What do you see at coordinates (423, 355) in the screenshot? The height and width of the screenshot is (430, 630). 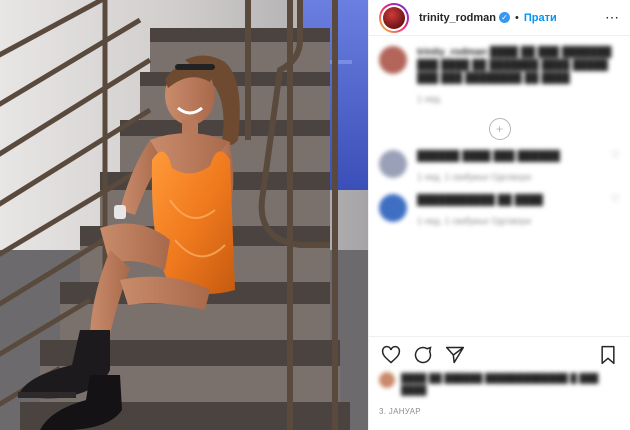 I see `comment-icon` at bounding box center [423, 355].